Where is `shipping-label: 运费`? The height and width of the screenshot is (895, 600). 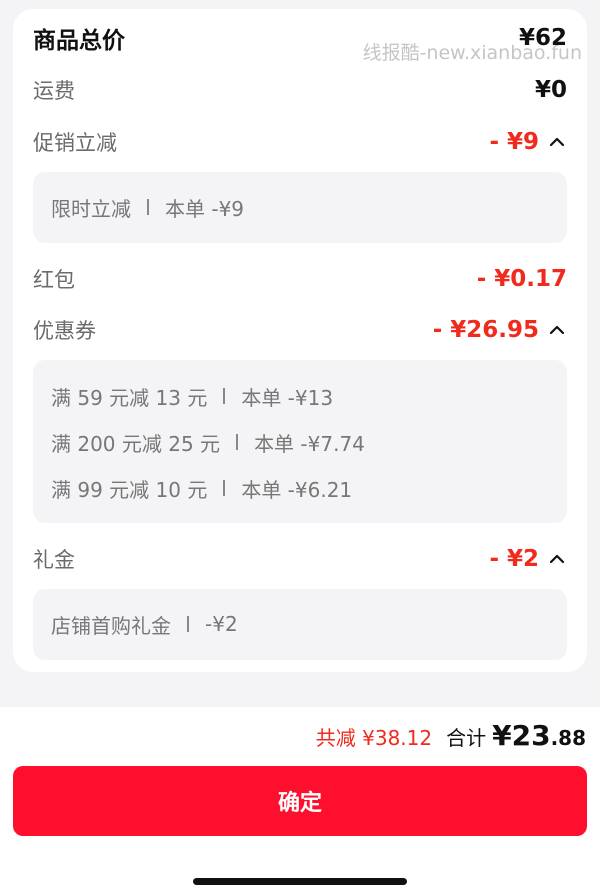
shipping-label: 运费 is located at coordinates (54, 91).